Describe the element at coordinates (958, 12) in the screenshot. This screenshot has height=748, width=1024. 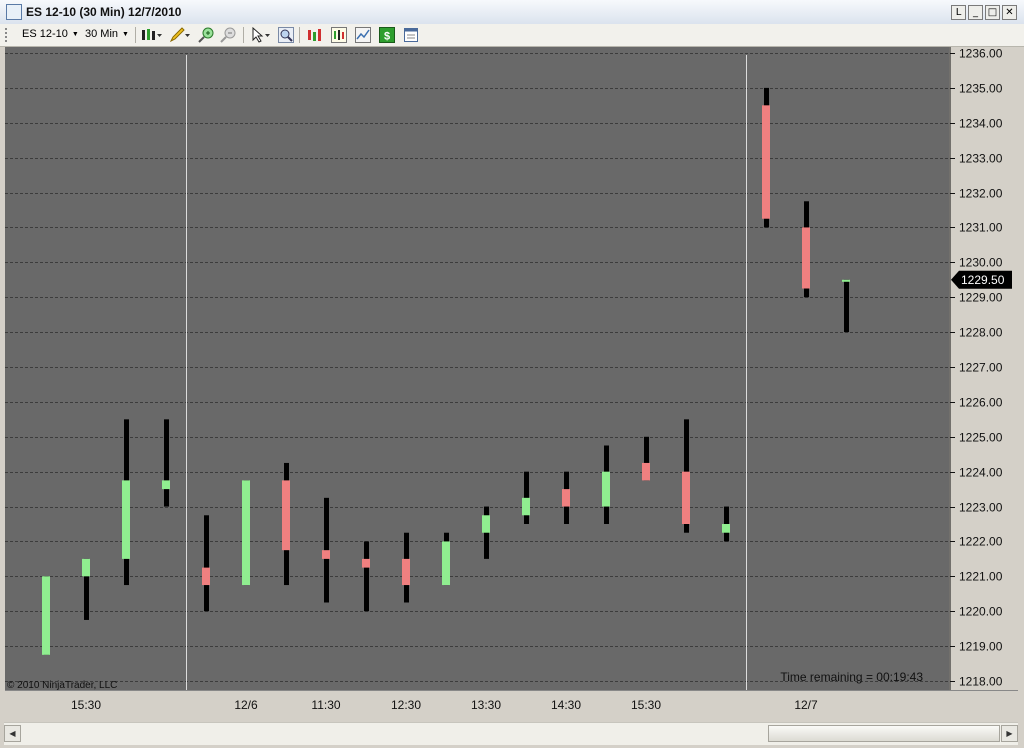
I see `restore-tab-button: L` at that location.